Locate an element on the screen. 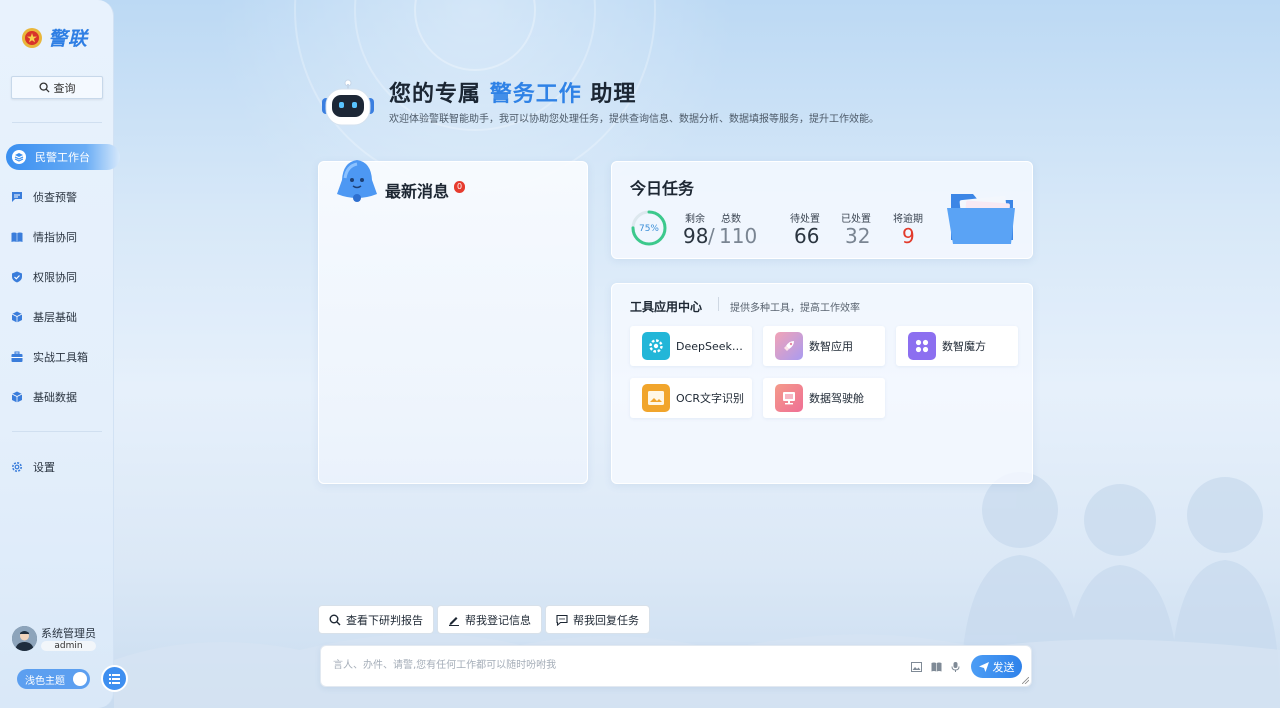 The image size is (1280, 708). sidebar-item-label: 实战工具箱 is located at coordinates (60, 357).